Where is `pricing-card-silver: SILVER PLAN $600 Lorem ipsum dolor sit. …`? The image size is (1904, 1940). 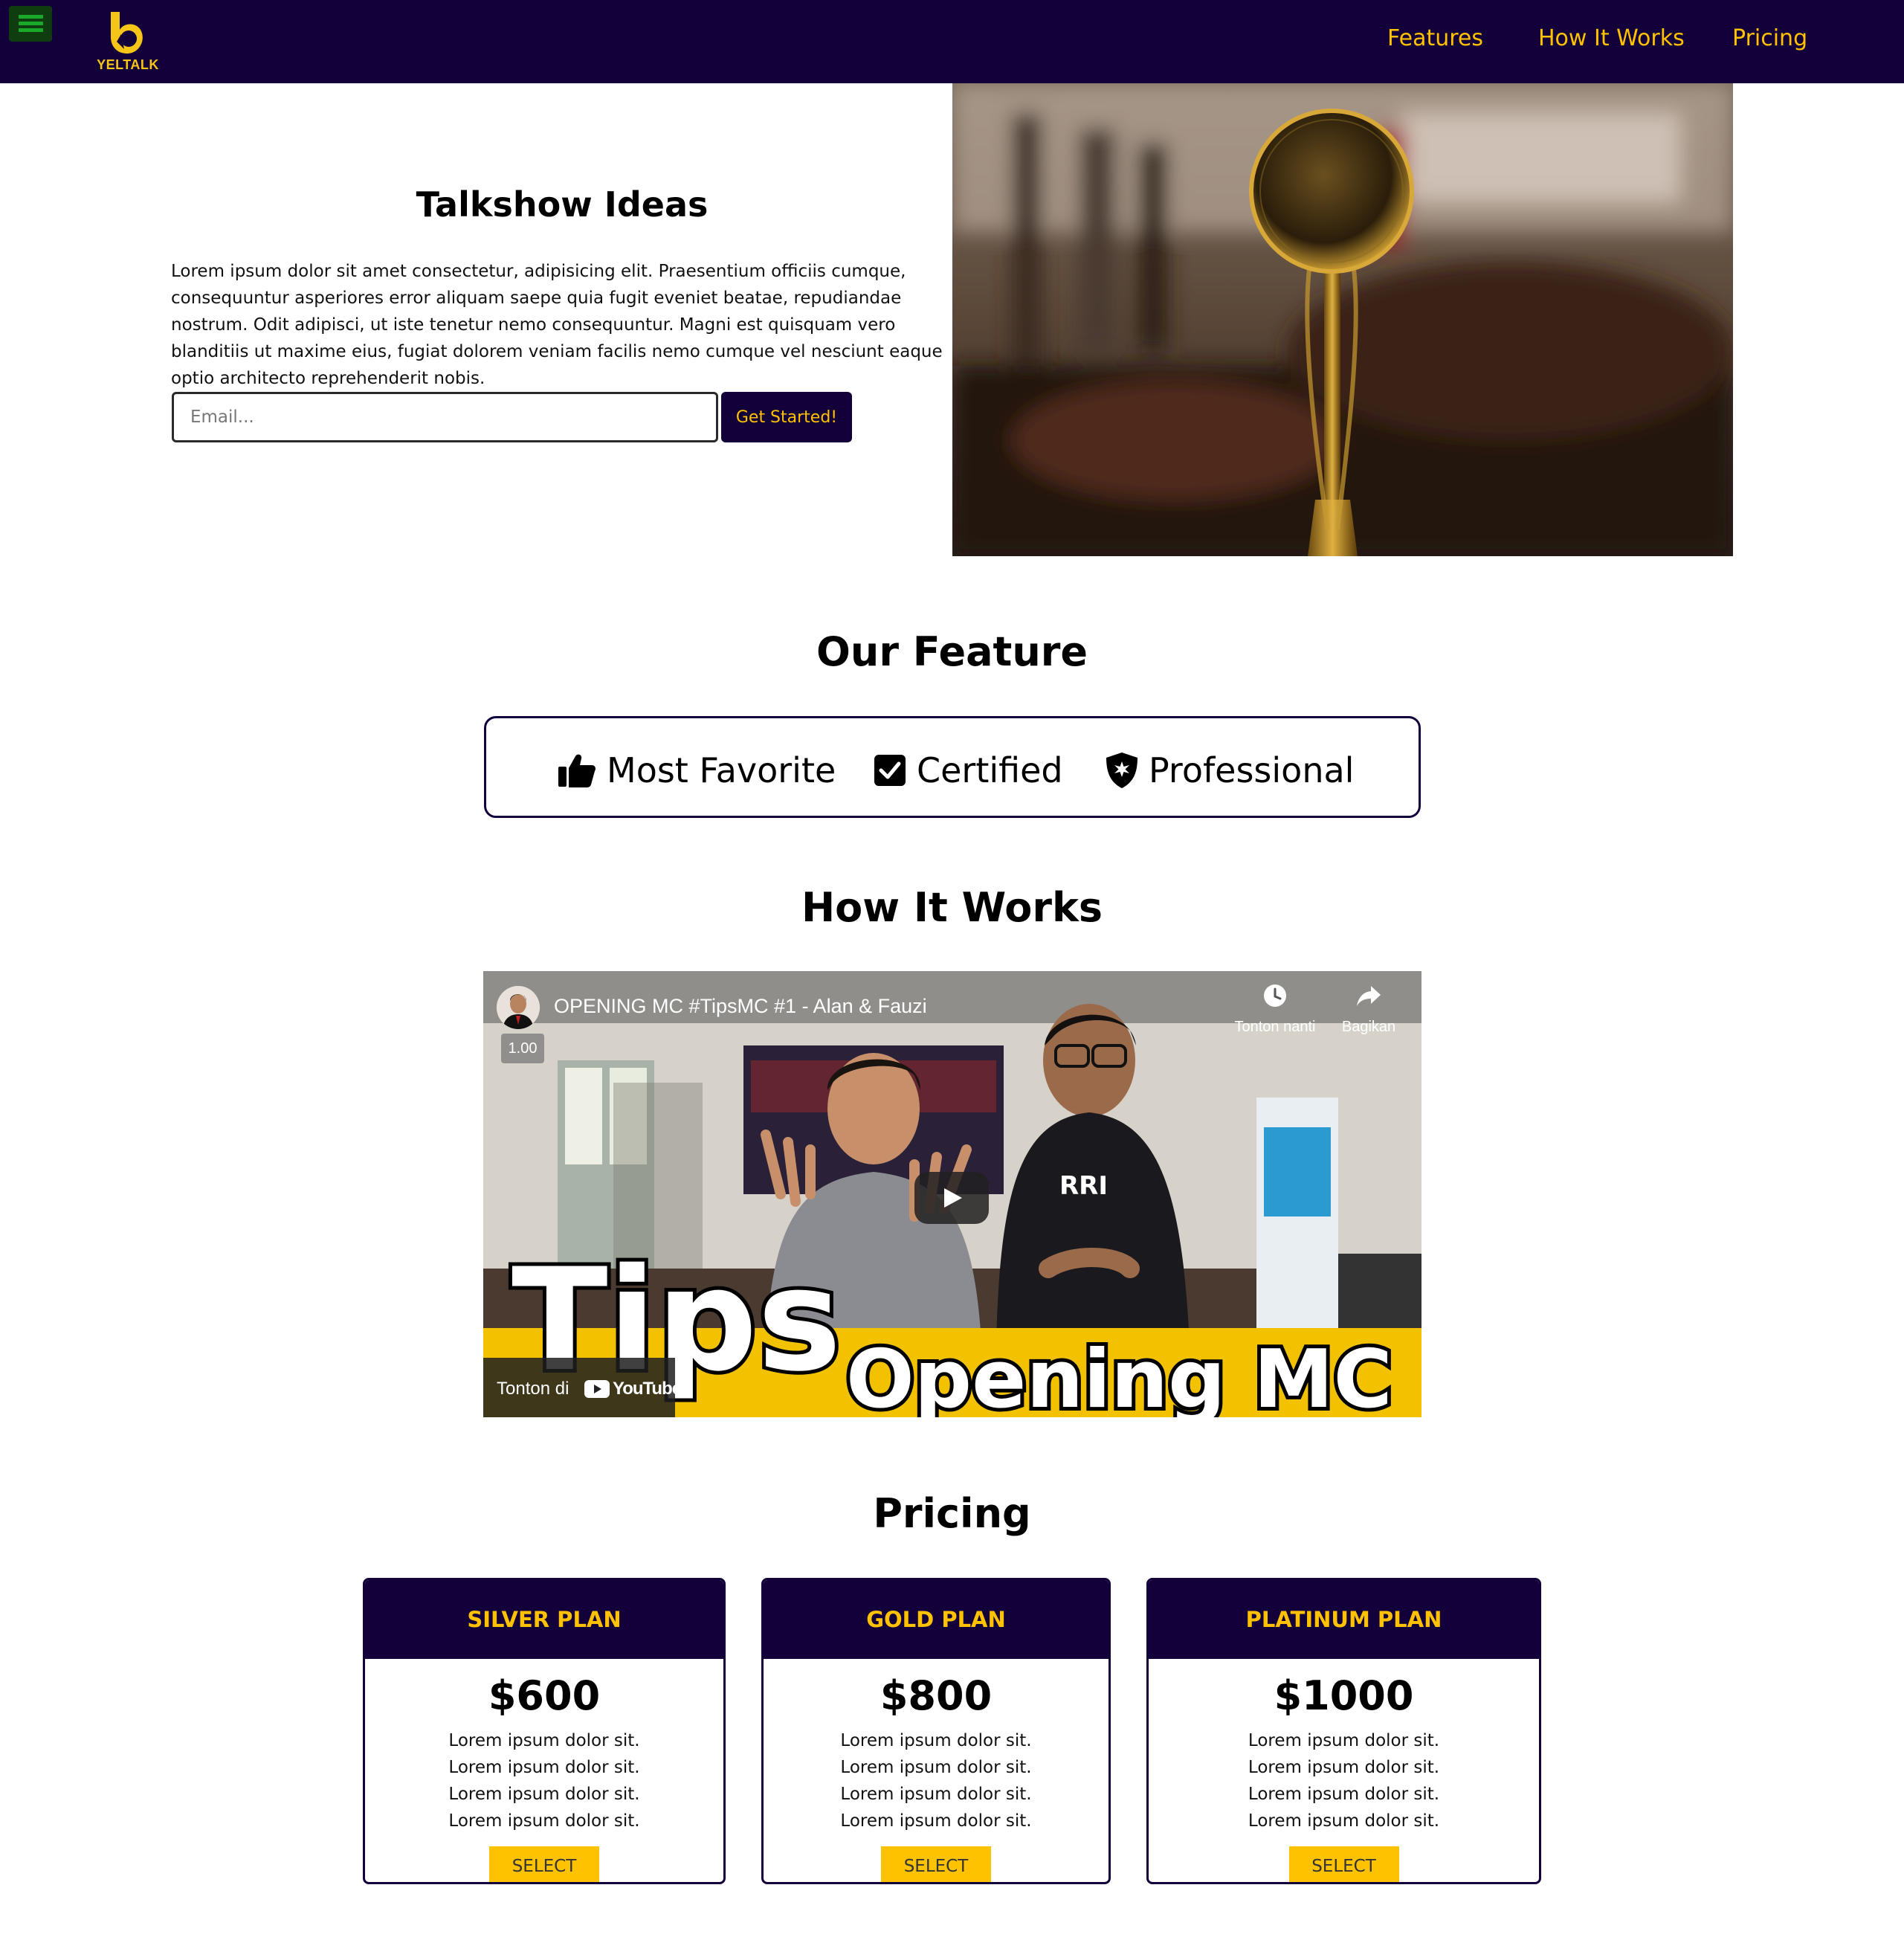 pricing-card-silver: SILVER PLAN $600 Lorem ipsum dolor sit. … is located at coordinates (545, 1731).